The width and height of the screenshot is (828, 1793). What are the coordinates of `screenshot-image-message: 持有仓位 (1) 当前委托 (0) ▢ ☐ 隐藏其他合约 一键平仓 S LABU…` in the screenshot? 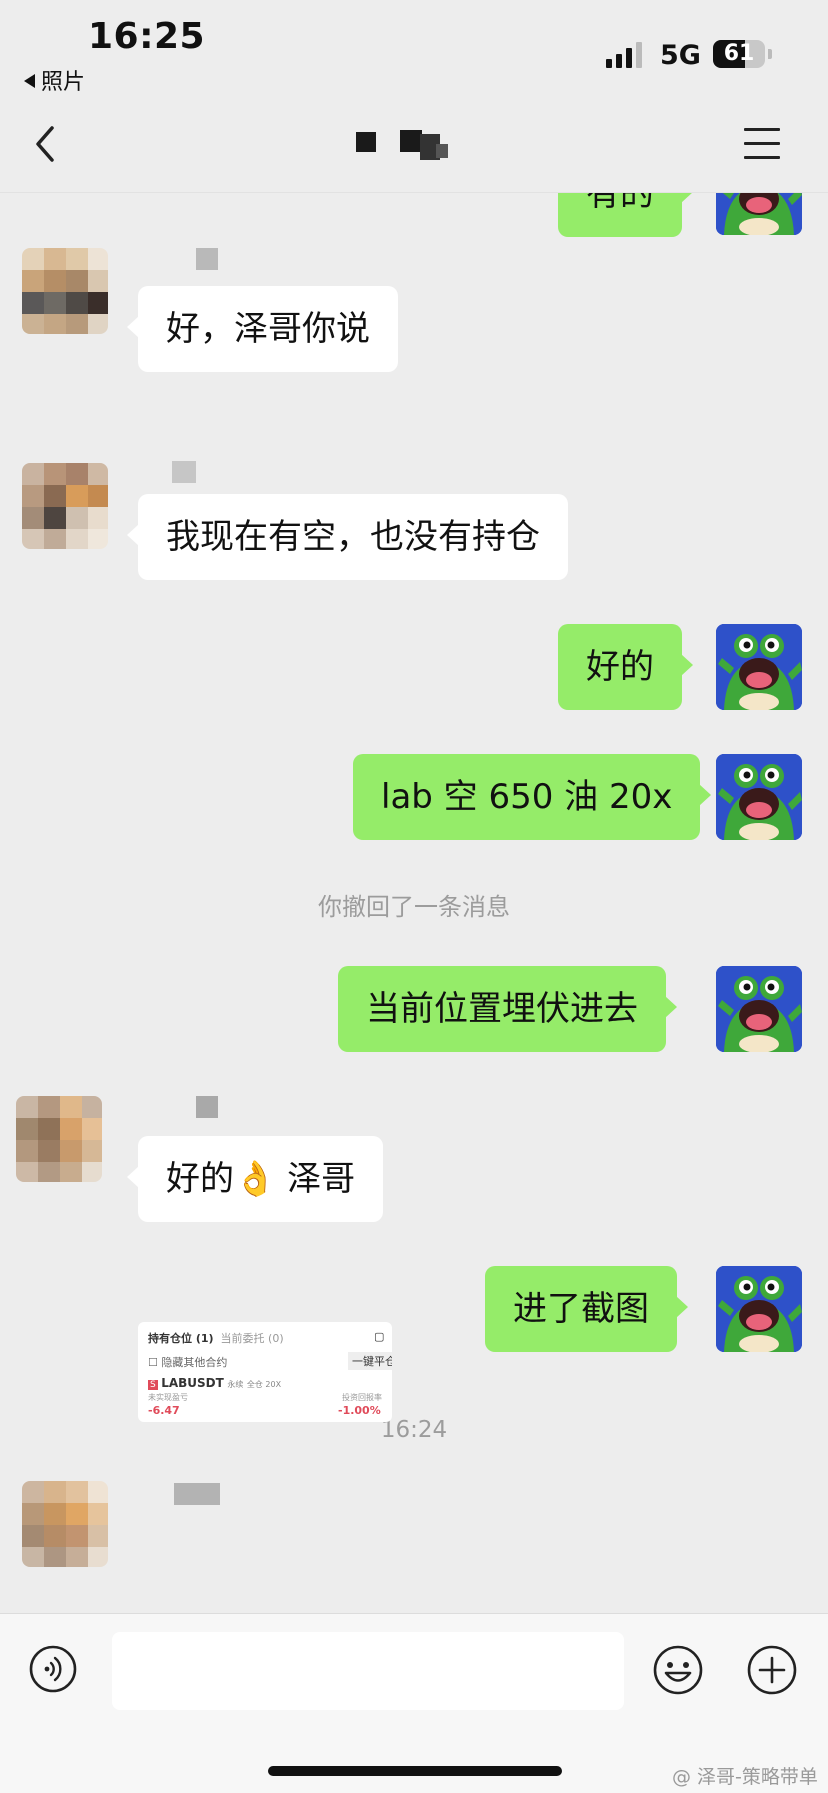 It's located at (265, 1372).